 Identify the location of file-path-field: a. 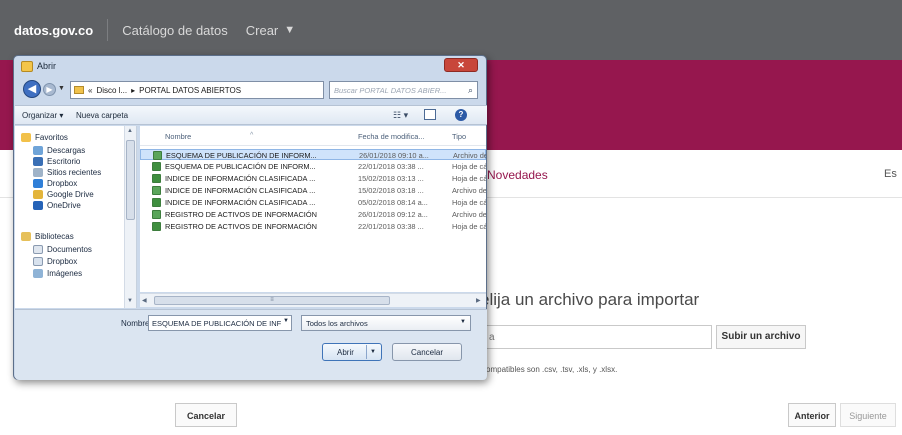
(598, 337).